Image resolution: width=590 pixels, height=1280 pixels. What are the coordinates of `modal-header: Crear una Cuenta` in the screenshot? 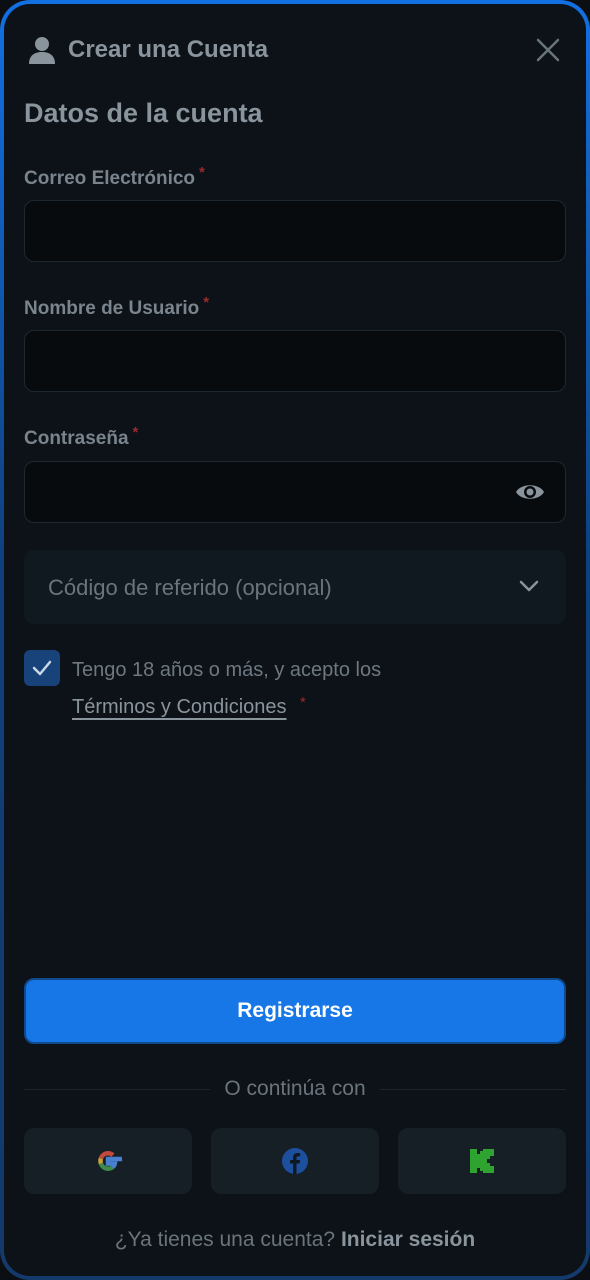 It's located at (295, 50).